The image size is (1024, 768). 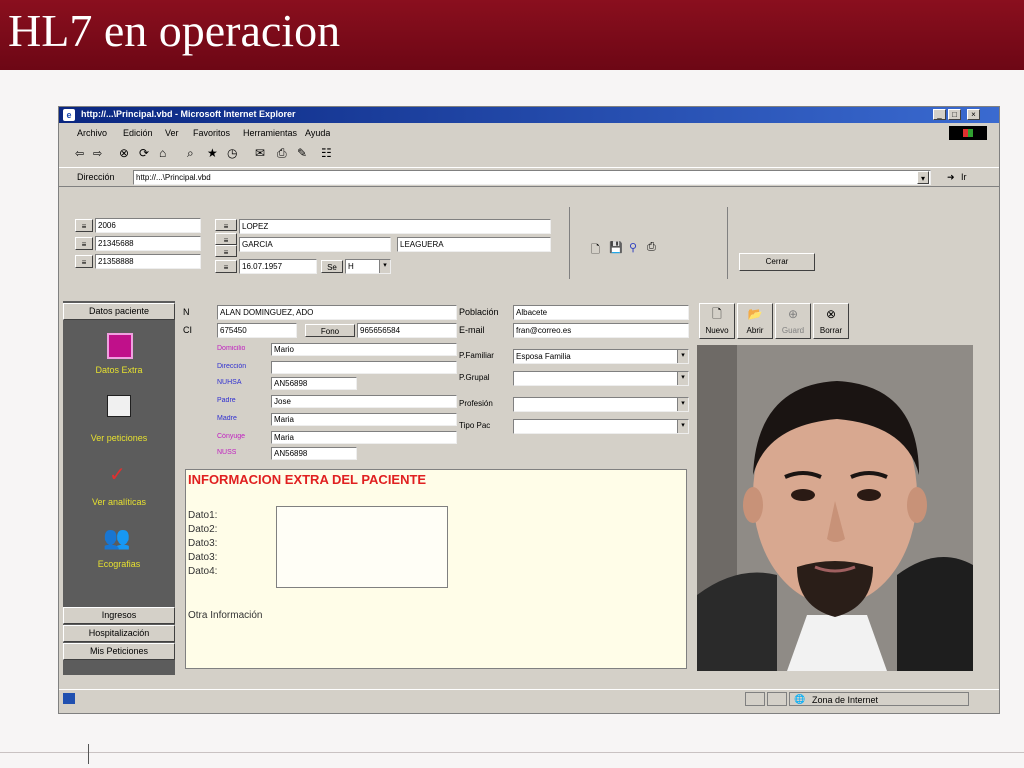 I want to click on name-field: ALAN DOMINGUEZ, ADO, so click(x=337, y=312).